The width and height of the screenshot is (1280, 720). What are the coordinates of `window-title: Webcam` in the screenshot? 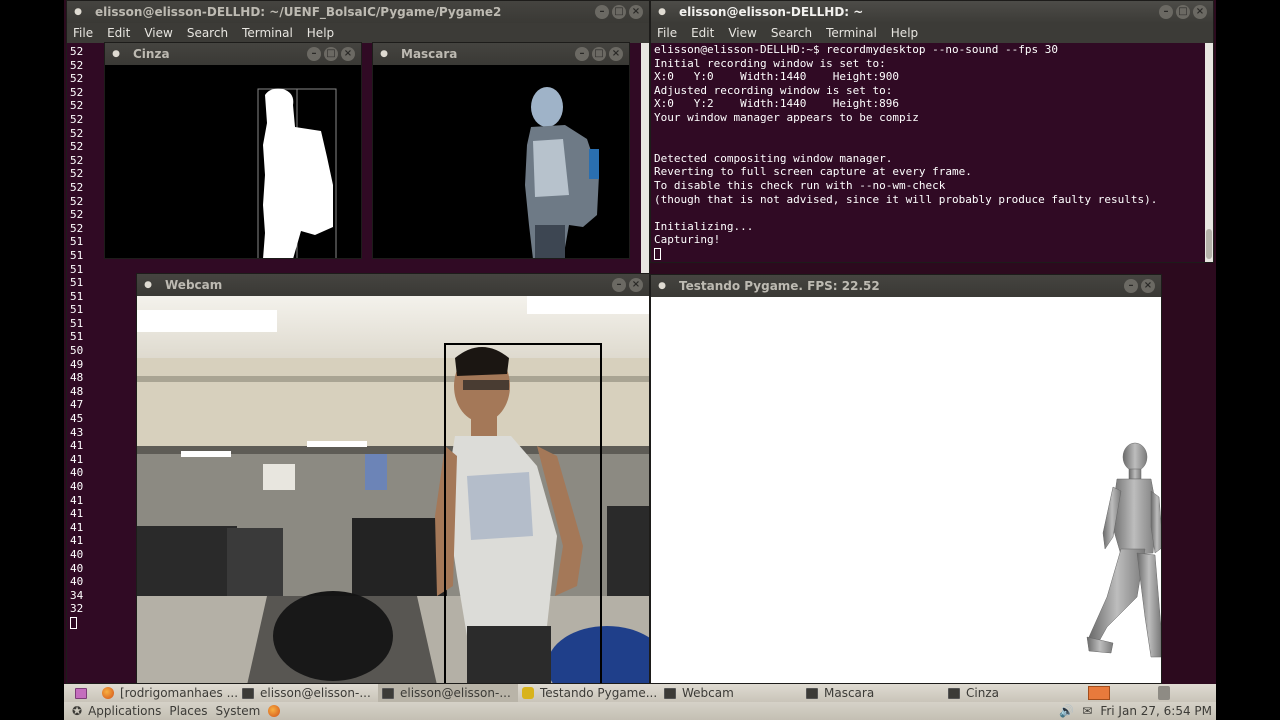 It's located at (194, 285).